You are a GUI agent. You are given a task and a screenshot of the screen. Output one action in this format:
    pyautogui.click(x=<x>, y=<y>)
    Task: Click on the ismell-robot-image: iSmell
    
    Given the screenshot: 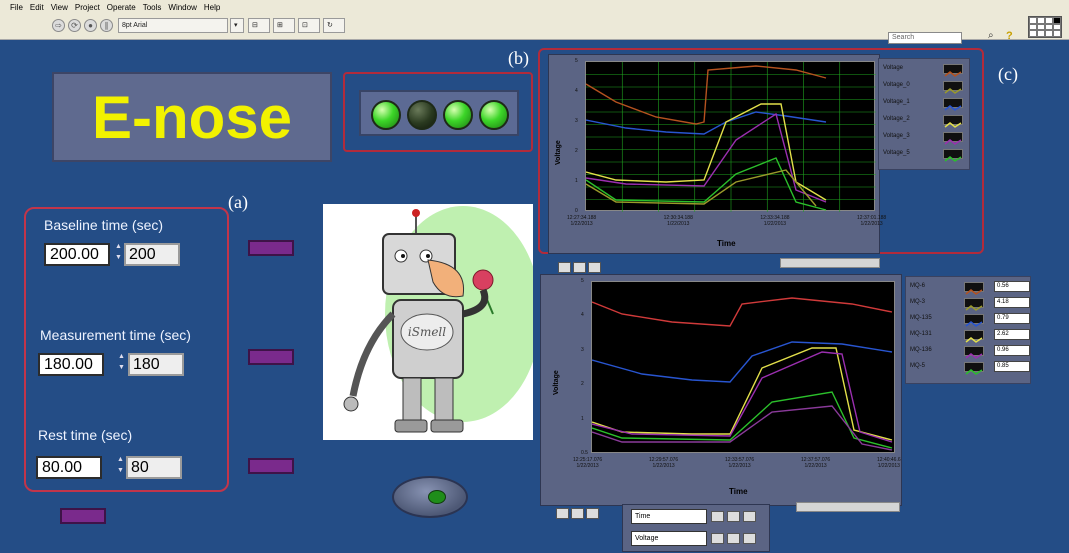 What is the action you would take?
    pyautogui.click(x=432, y=322)
    